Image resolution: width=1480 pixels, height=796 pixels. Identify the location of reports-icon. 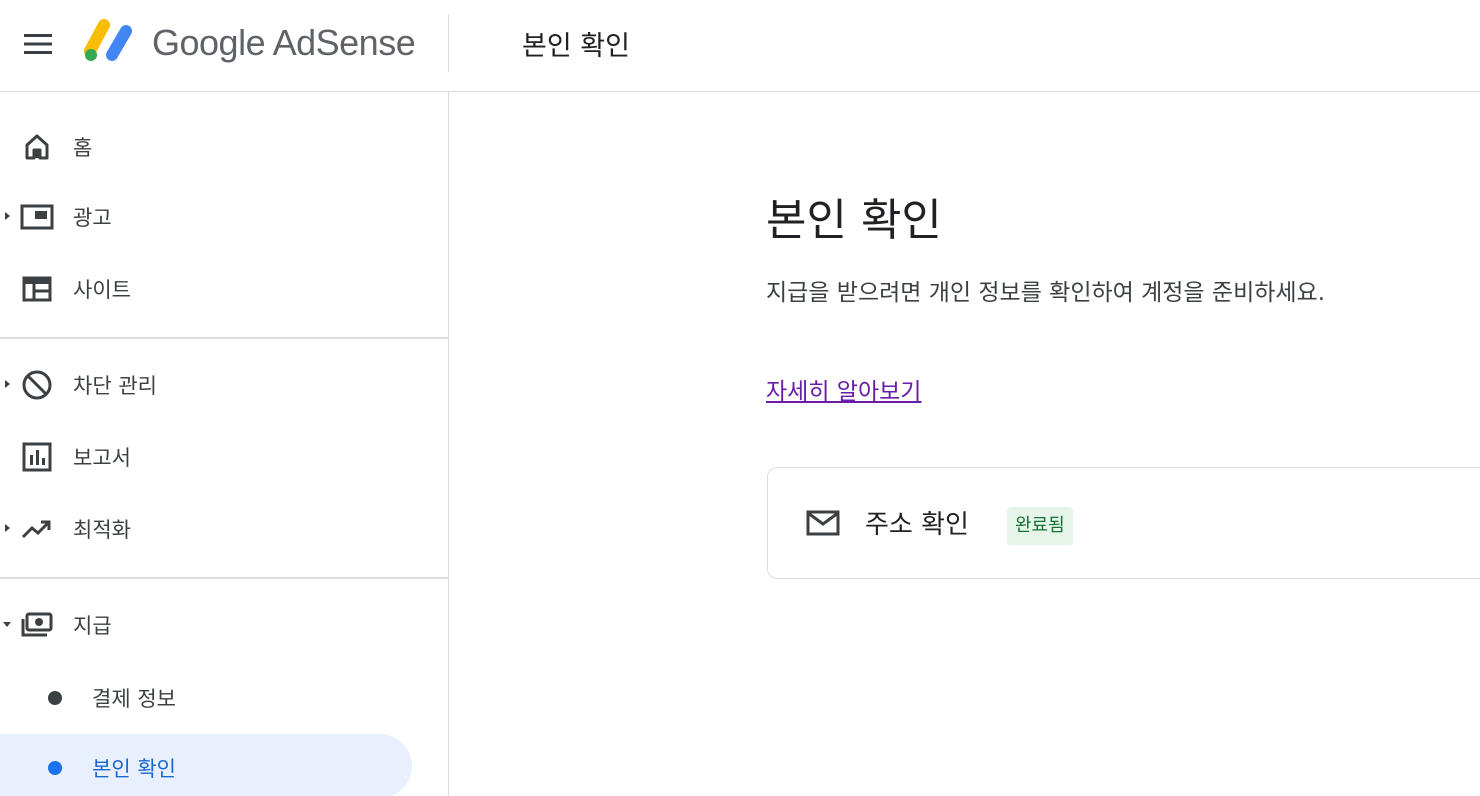
(37, 457).